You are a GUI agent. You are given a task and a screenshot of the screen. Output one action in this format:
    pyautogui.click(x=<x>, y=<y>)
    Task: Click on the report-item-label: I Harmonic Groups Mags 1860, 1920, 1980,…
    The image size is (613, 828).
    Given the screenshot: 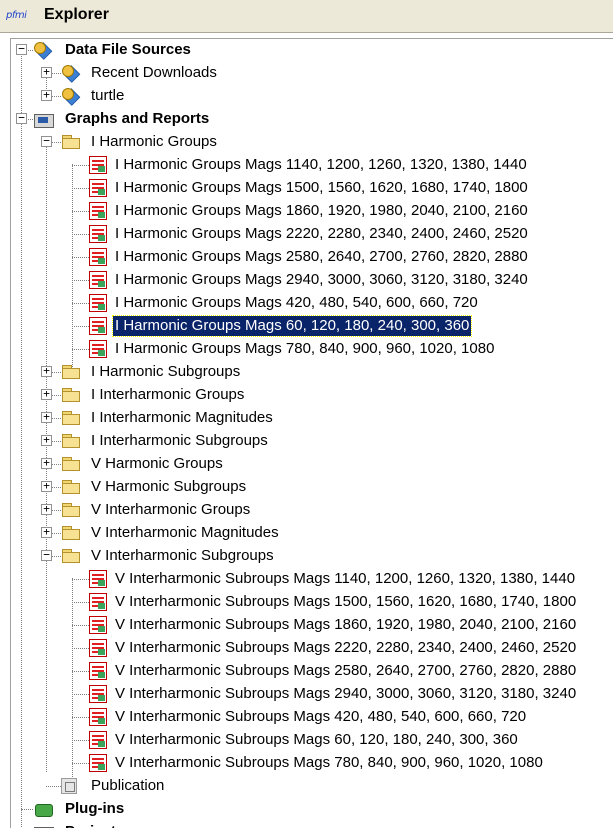 What is the action you would take?
    pyautogui.click(x=321, y=211)
    